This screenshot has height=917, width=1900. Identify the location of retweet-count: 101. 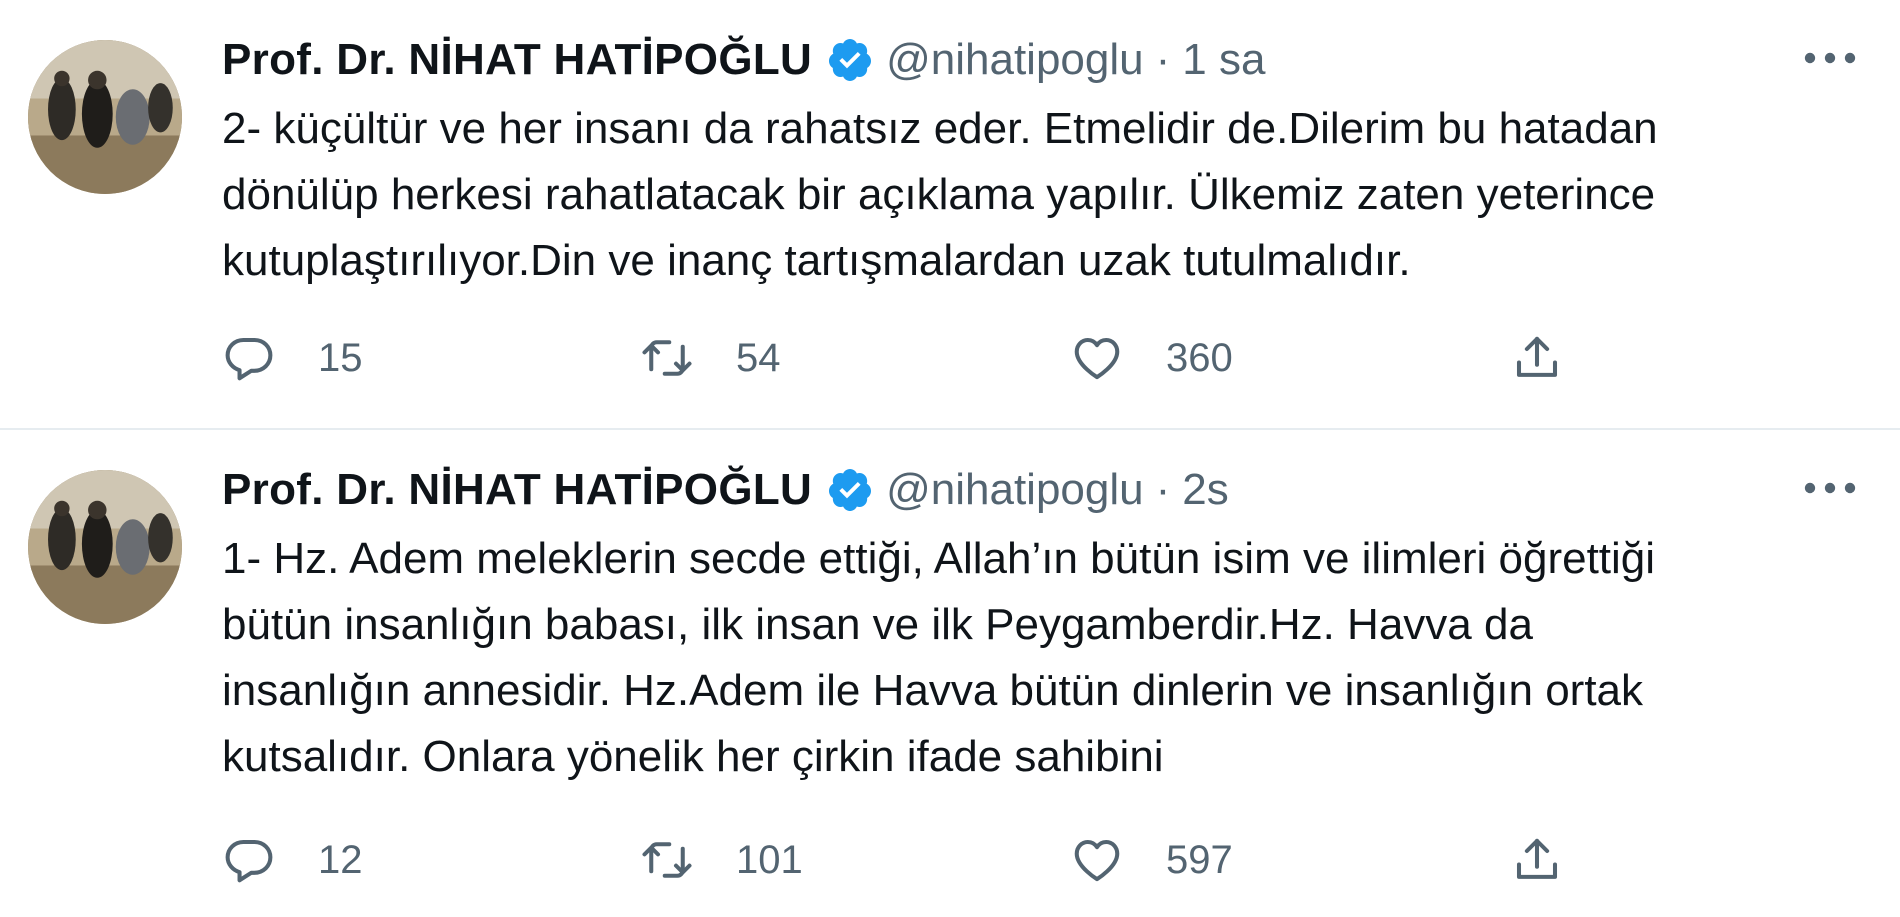
(769, 859).